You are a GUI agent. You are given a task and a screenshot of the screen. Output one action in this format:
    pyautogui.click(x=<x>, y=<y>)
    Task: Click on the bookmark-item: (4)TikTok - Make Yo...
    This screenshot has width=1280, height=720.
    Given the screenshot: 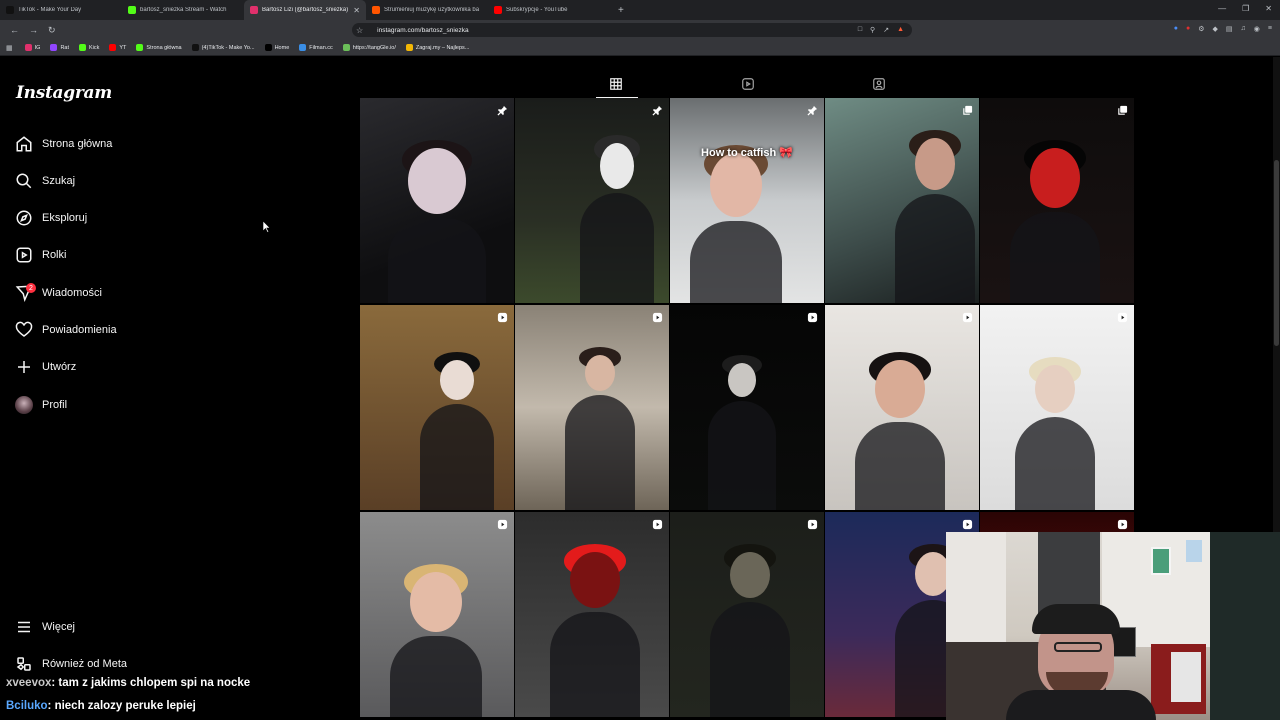 What is the action you would take?
    pyautogui.click(x=223, y=47)
    